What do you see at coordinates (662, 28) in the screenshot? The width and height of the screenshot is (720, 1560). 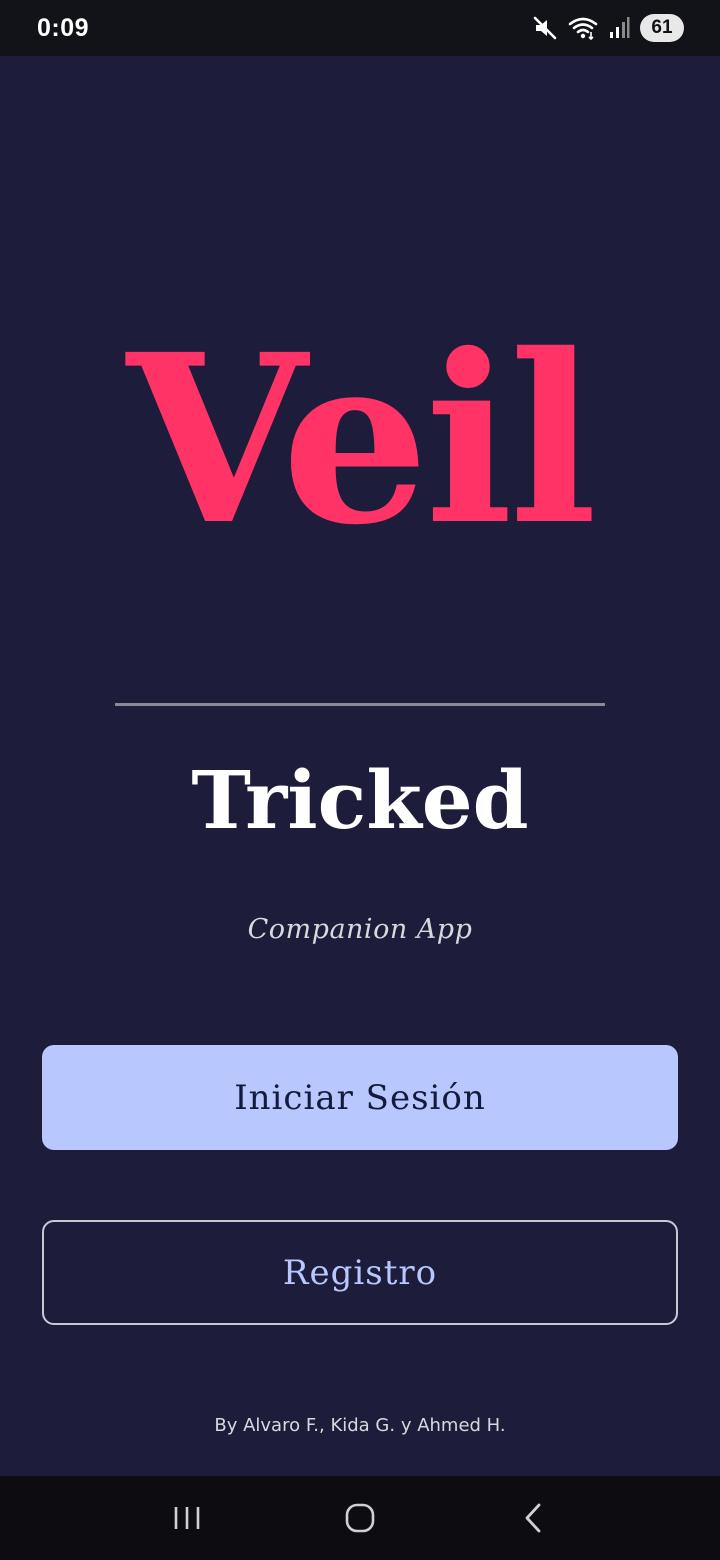 I see `battery-icon: 61` at bounding box center [662, 28].